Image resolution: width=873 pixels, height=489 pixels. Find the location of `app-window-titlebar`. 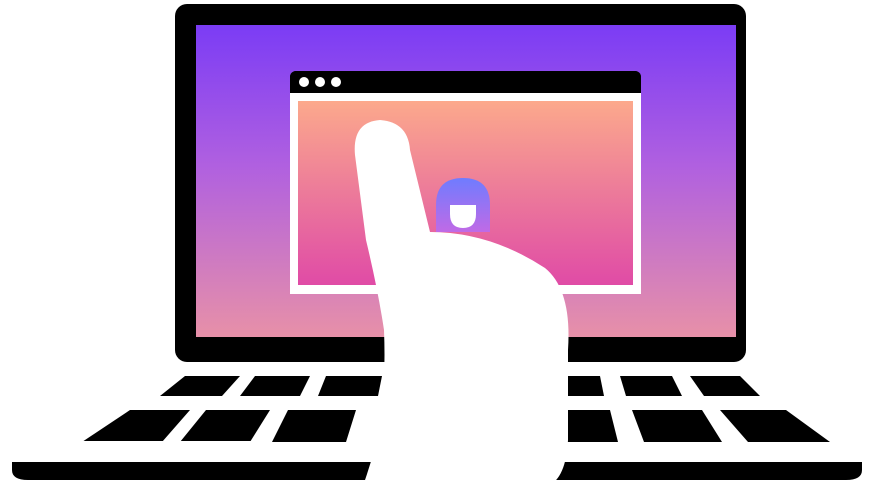

app-window-titlebar is located at coordinates (465, 82).